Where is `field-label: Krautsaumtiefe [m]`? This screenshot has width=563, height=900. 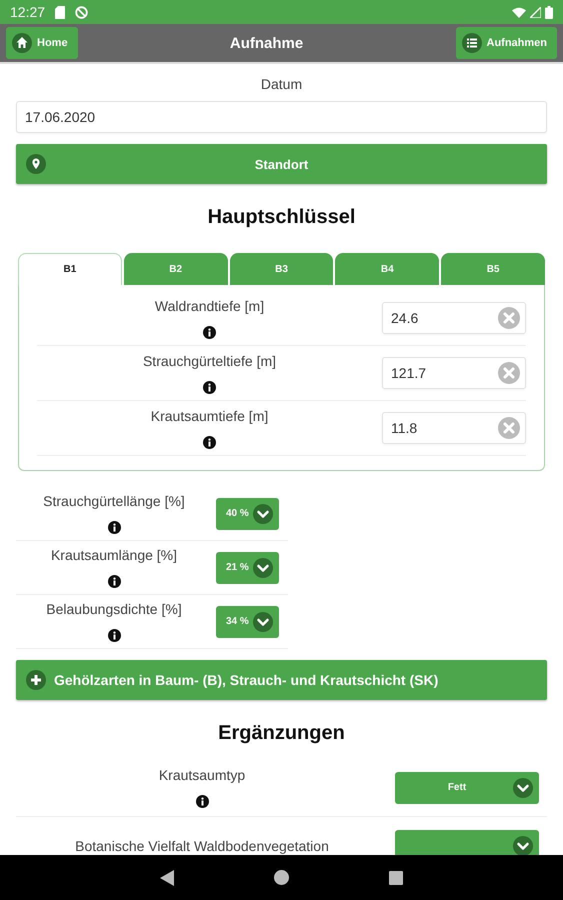
field-label: Krautsaumtiefe [m] is located at coordinates (209, 416).